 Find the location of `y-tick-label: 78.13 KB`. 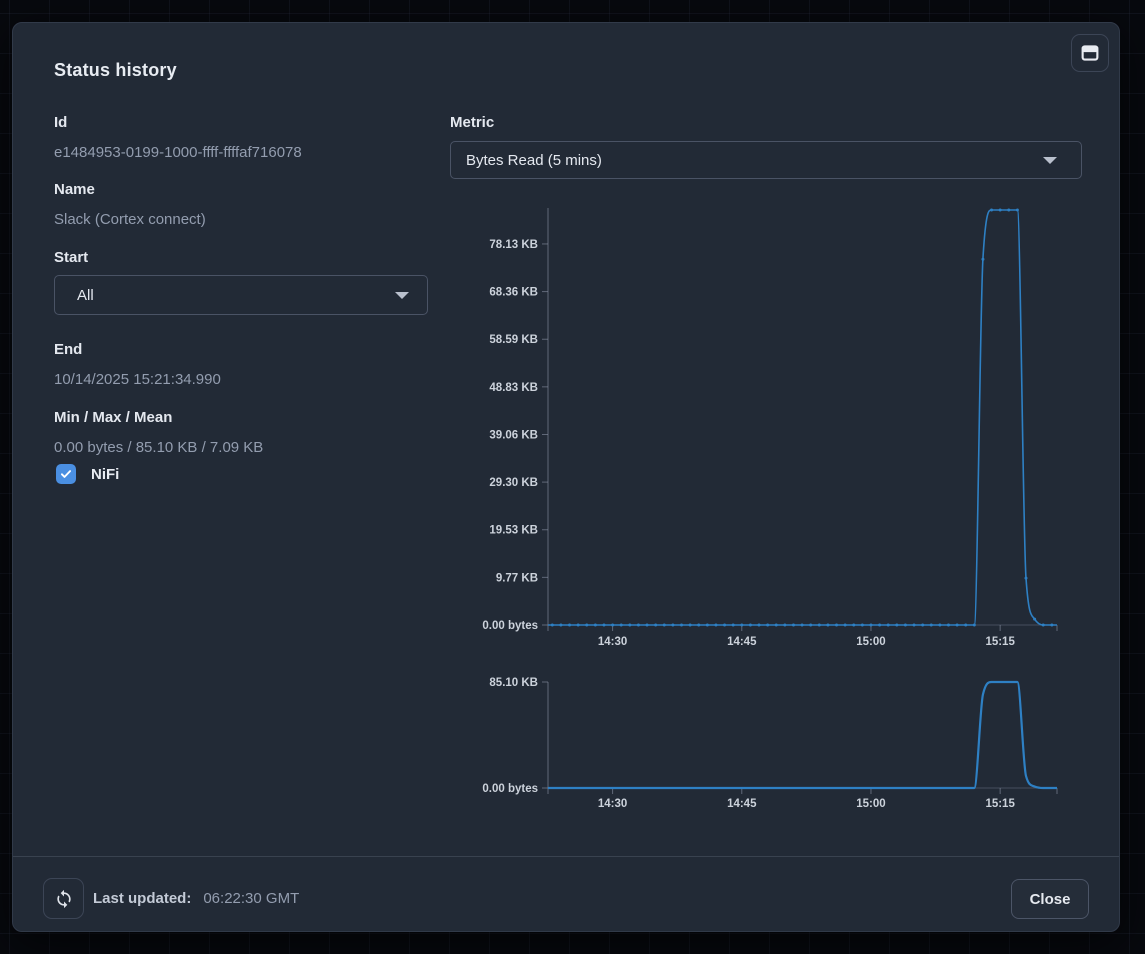

y-tick-label: 78.13 KB is located at coordinates (513, 245).